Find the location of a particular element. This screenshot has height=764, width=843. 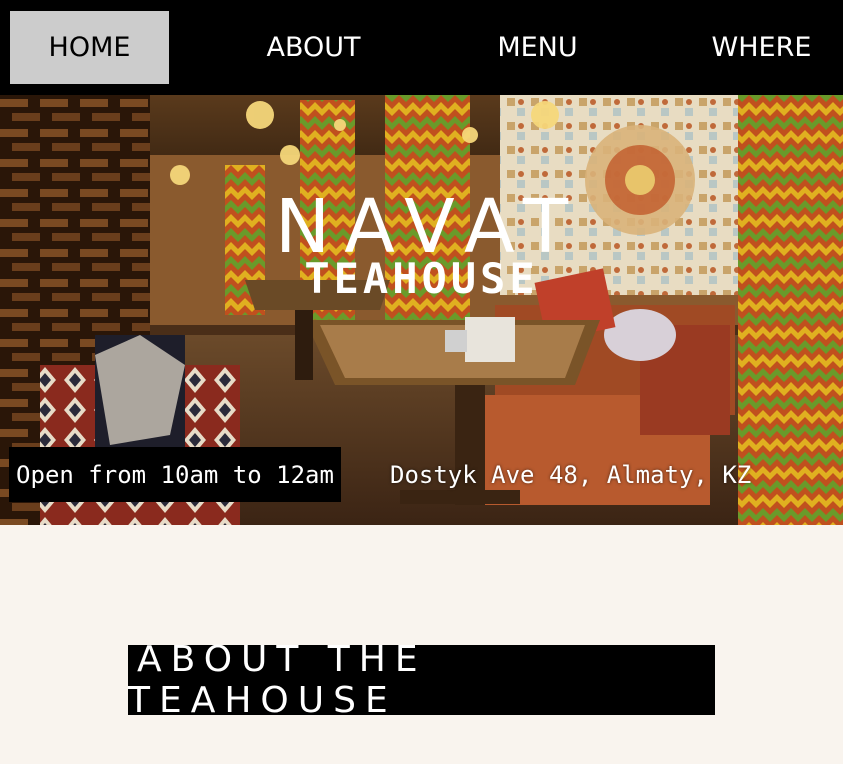

top-navigation: HOME ABOUT MENU WHERE is located at coordinates (421, 47).